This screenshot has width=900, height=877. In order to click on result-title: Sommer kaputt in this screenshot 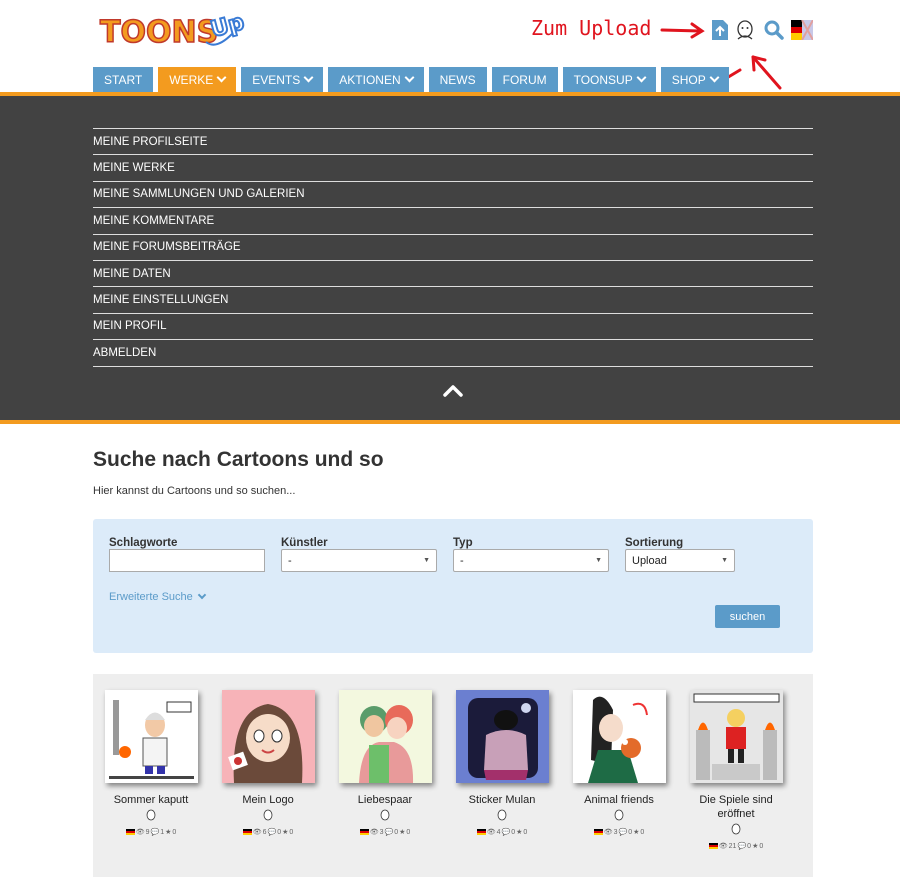, I will do `click(151, 800)`.